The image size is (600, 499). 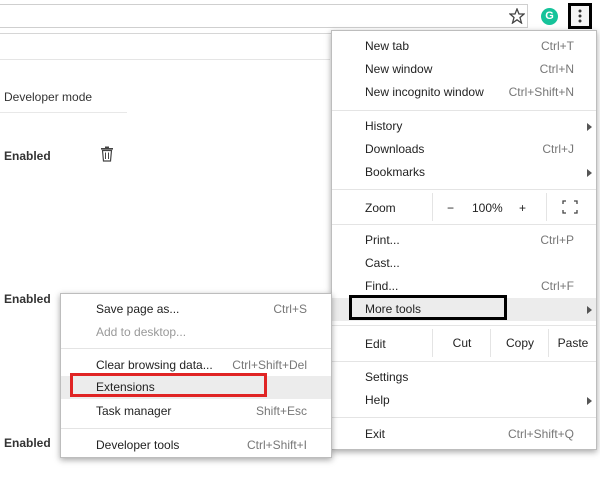 I want to click on menu-item-new-tab: New tab Ctrl+T, so click(x=464, y=46).